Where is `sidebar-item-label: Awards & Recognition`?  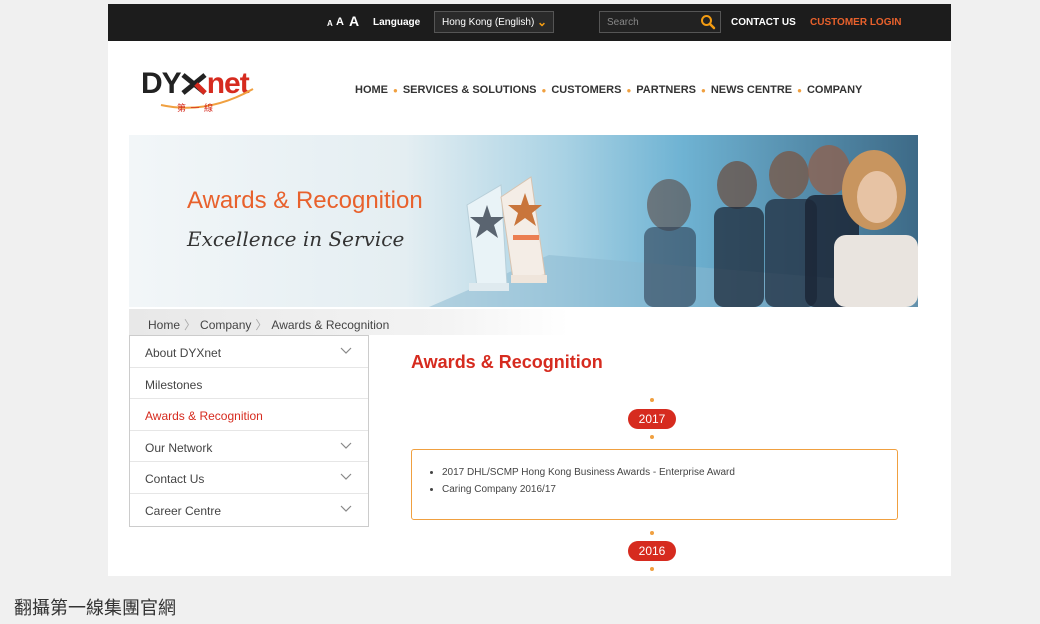 sidebar-item-label: Awards & Recognition is located at coordinates (204, 416).